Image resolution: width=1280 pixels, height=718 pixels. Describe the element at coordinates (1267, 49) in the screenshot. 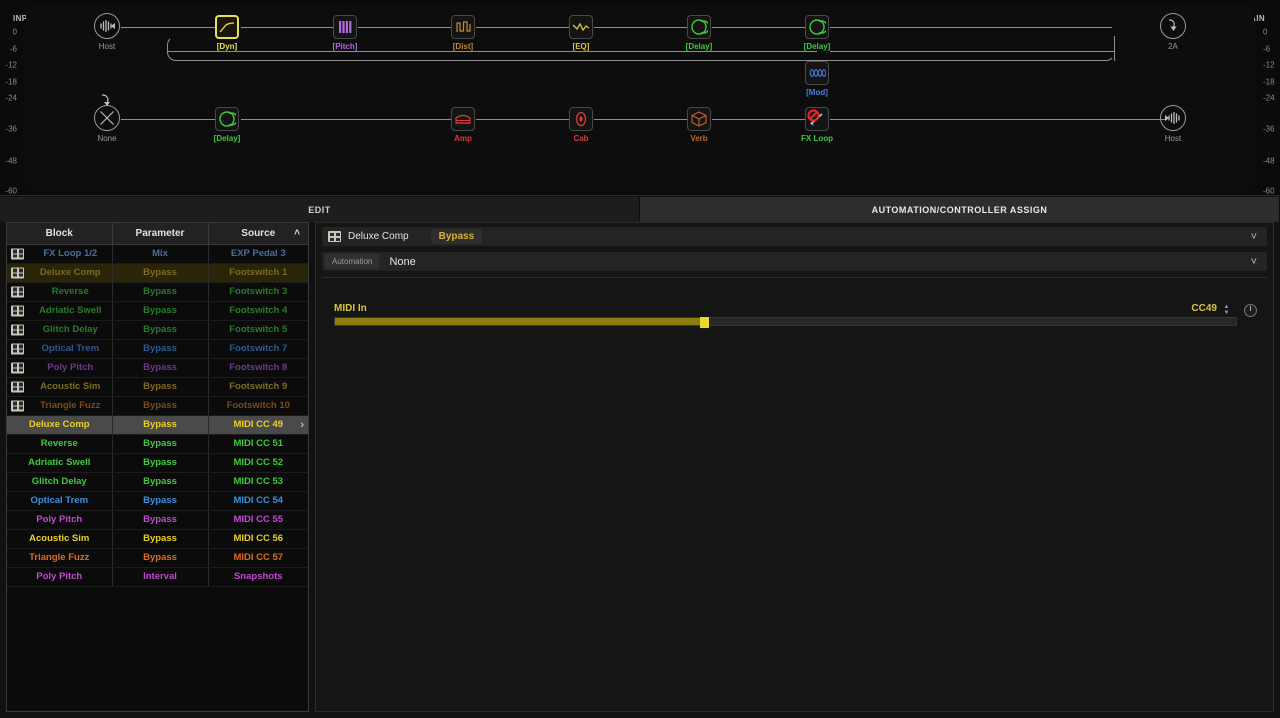

I see `main-tick-6: -6` at that location.